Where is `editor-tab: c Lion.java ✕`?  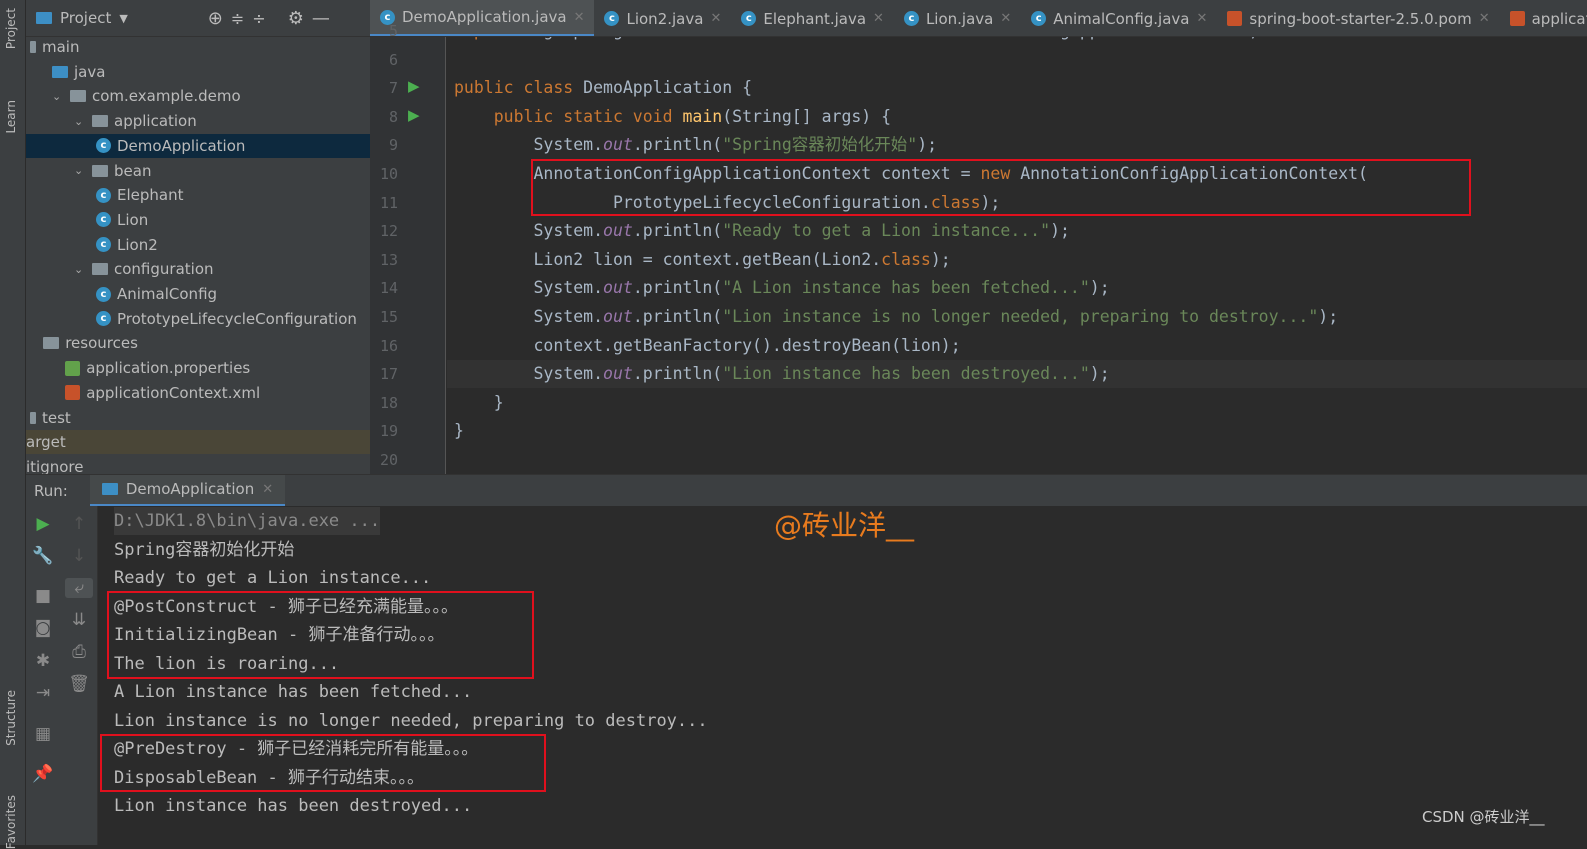
editor-tab: c Lion.java ✕ is located at coordinates (957, 18).